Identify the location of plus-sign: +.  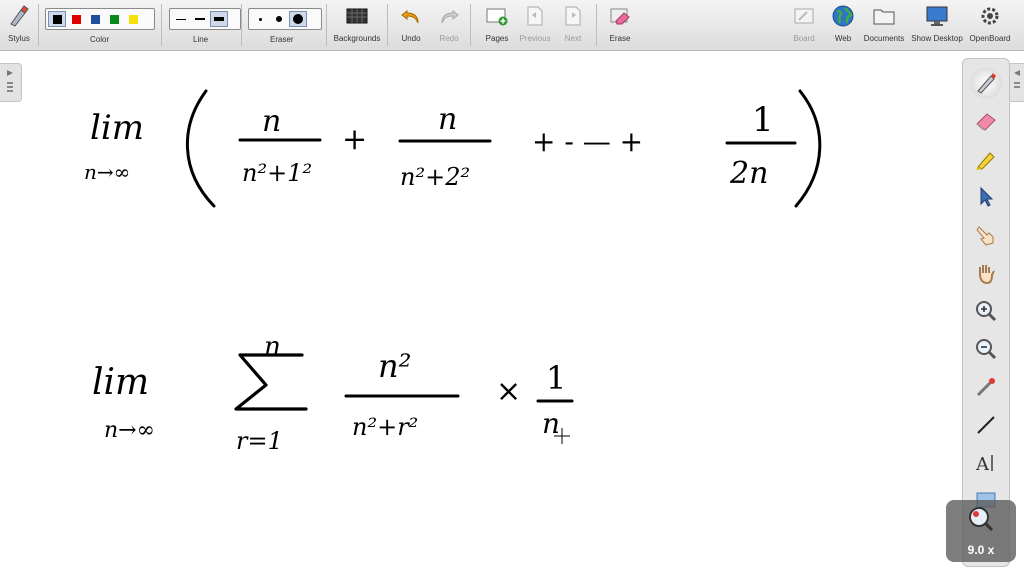
(354, 139).